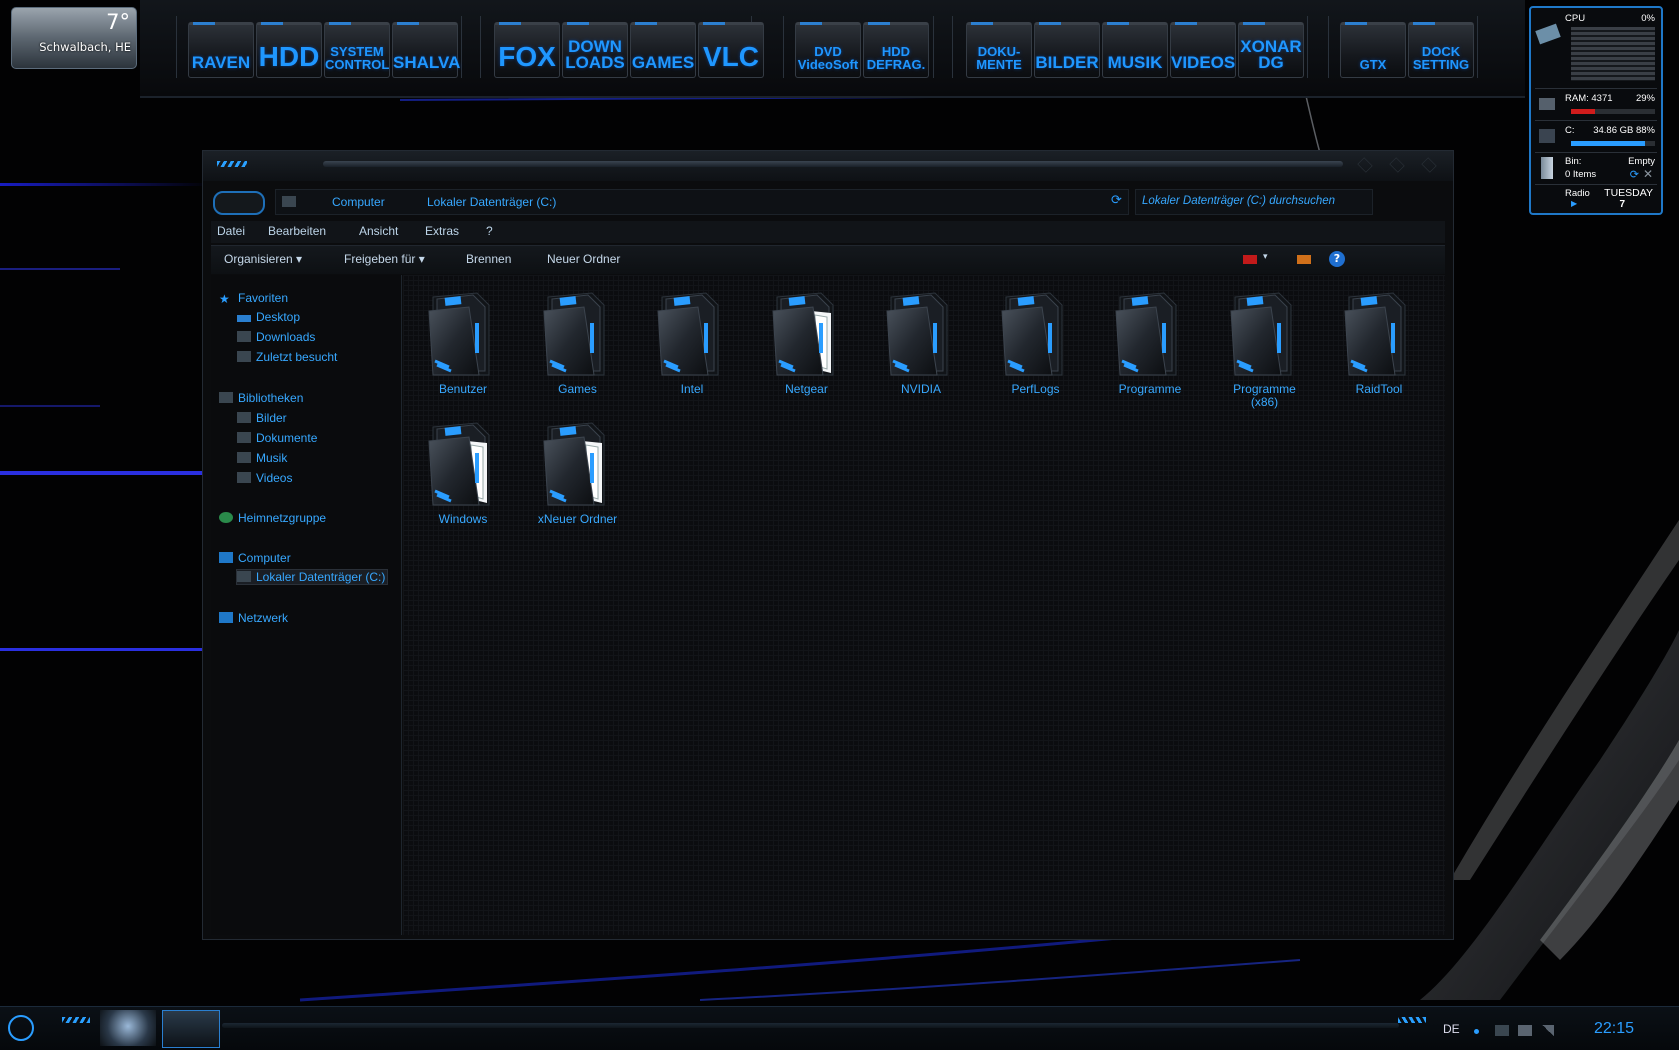 Image resolution: width=1679 pixels, height=1050 pixels. I want to click on dock-item-dock-setting: DOCK SETTING, so click(1441, 50).